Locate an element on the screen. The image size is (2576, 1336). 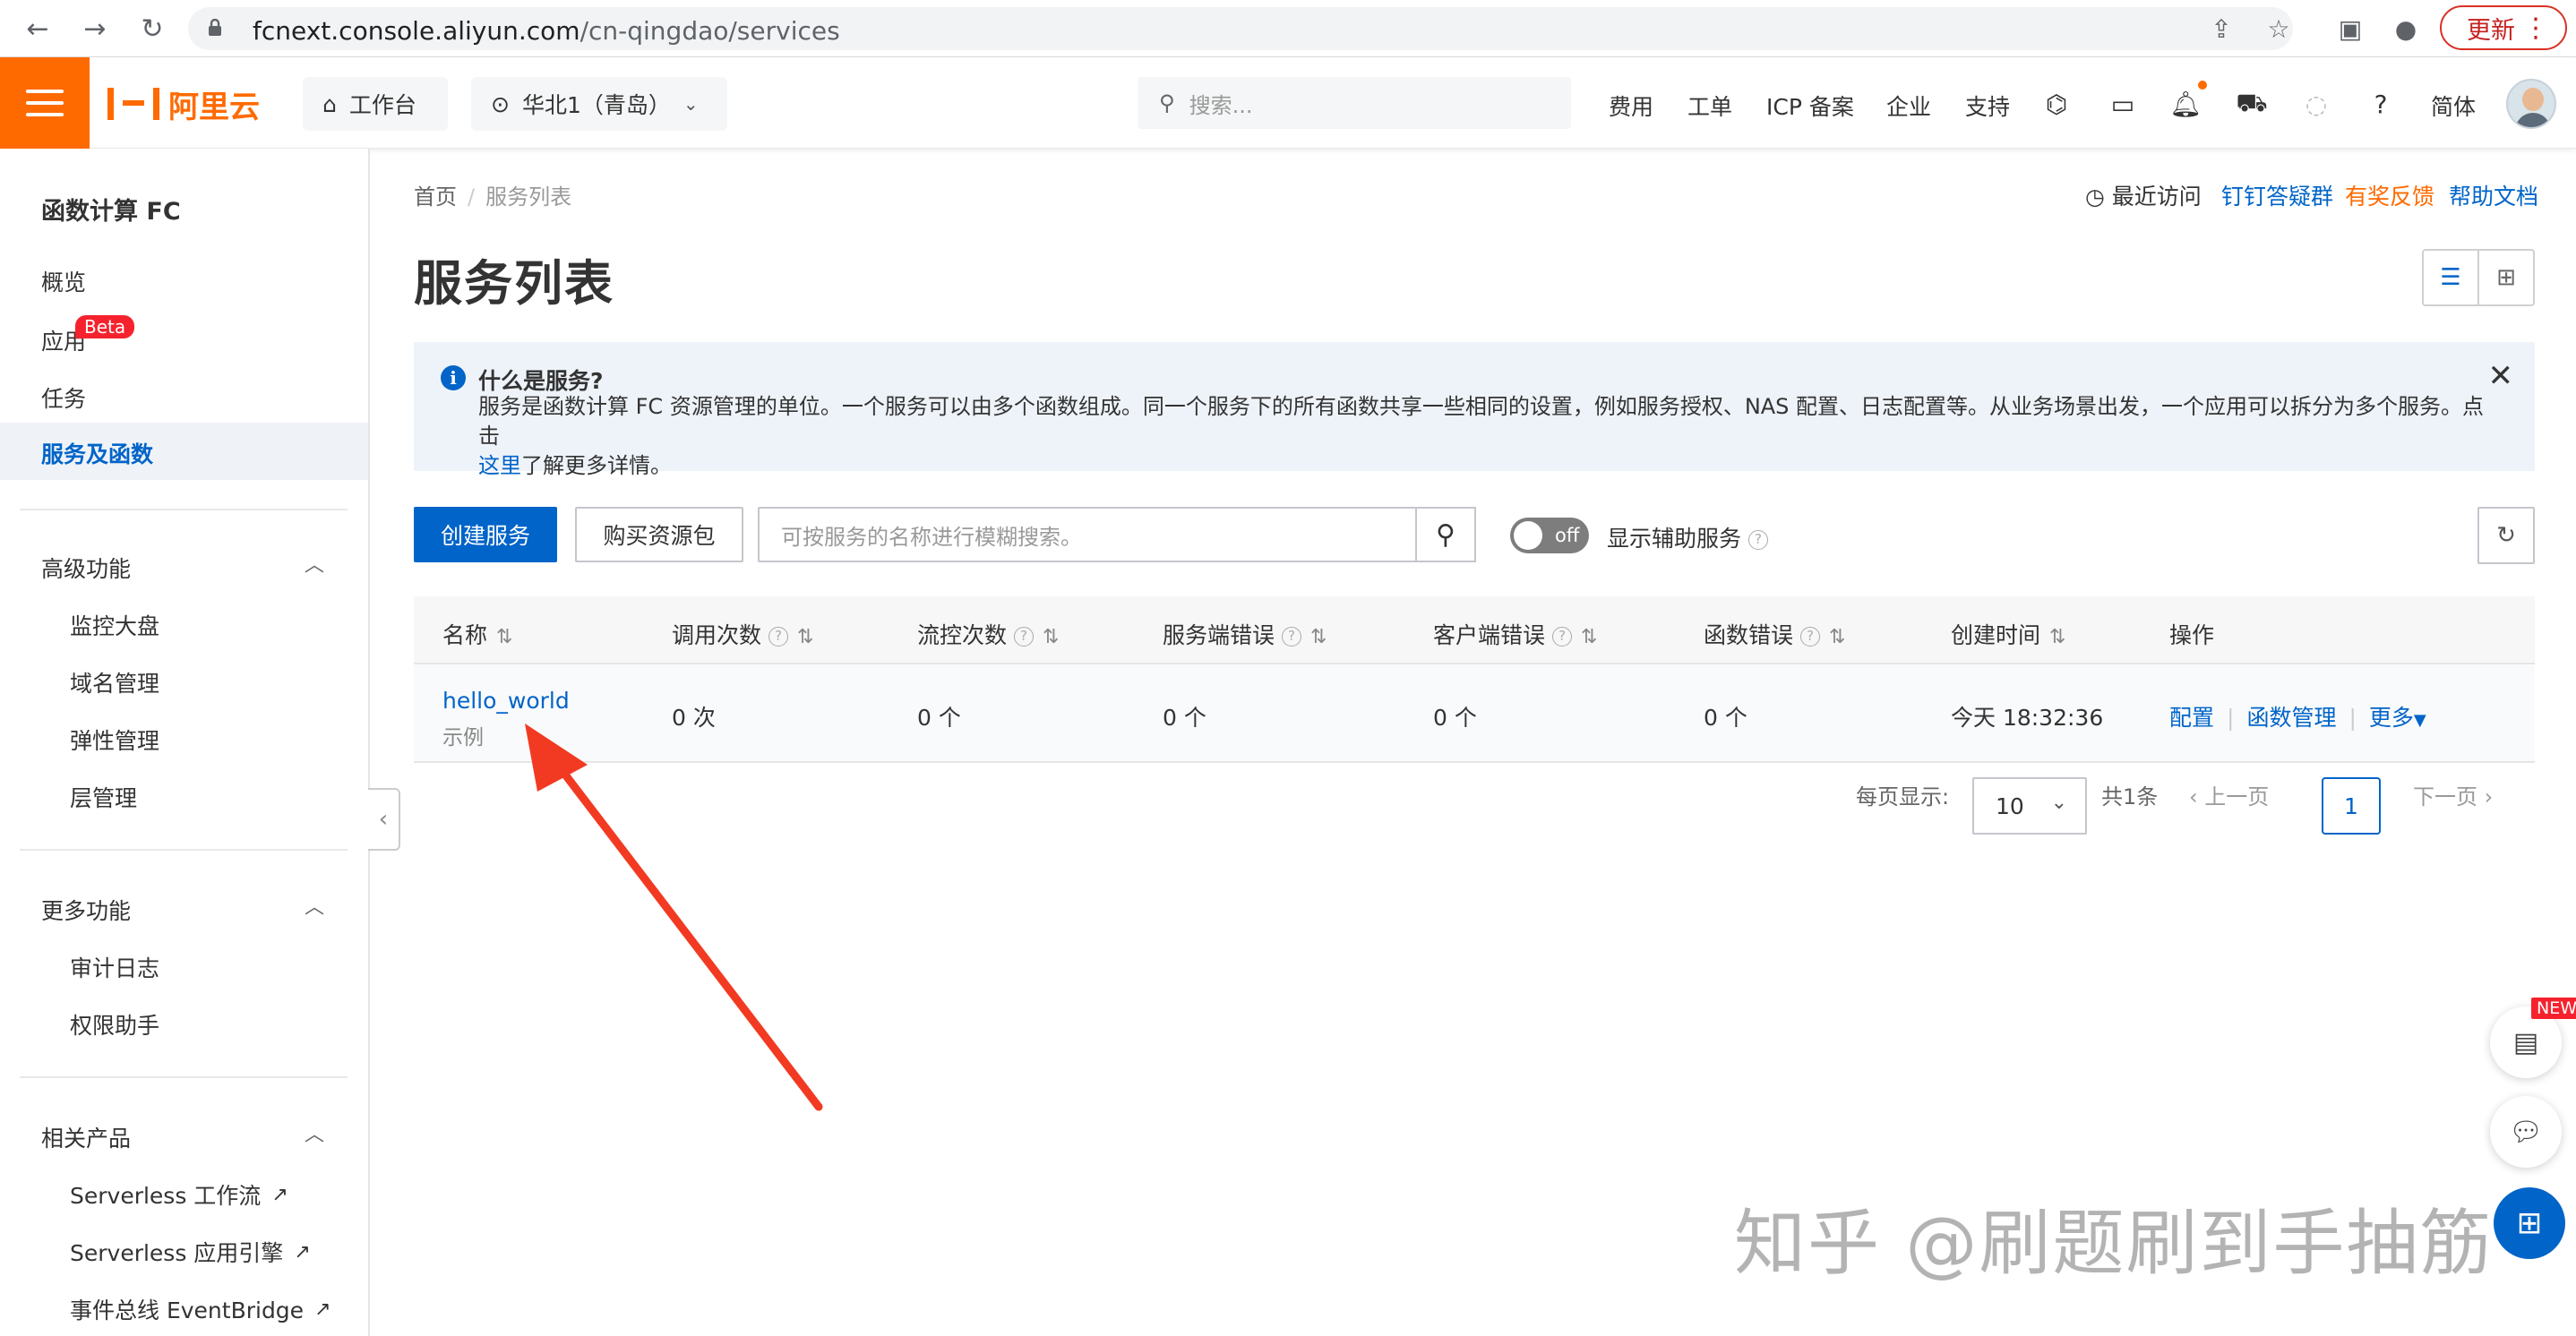
nav-enterprise: 企业 is located at coordinates (1908, 106).